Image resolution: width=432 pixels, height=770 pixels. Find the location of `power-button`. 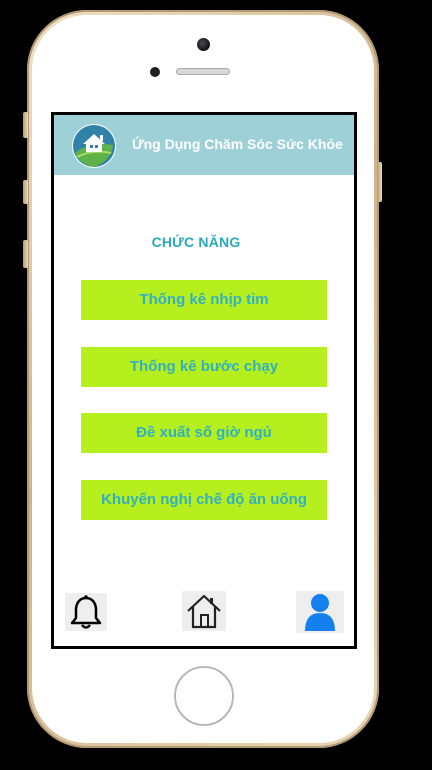

power-button is located at coordinates (379, 182).